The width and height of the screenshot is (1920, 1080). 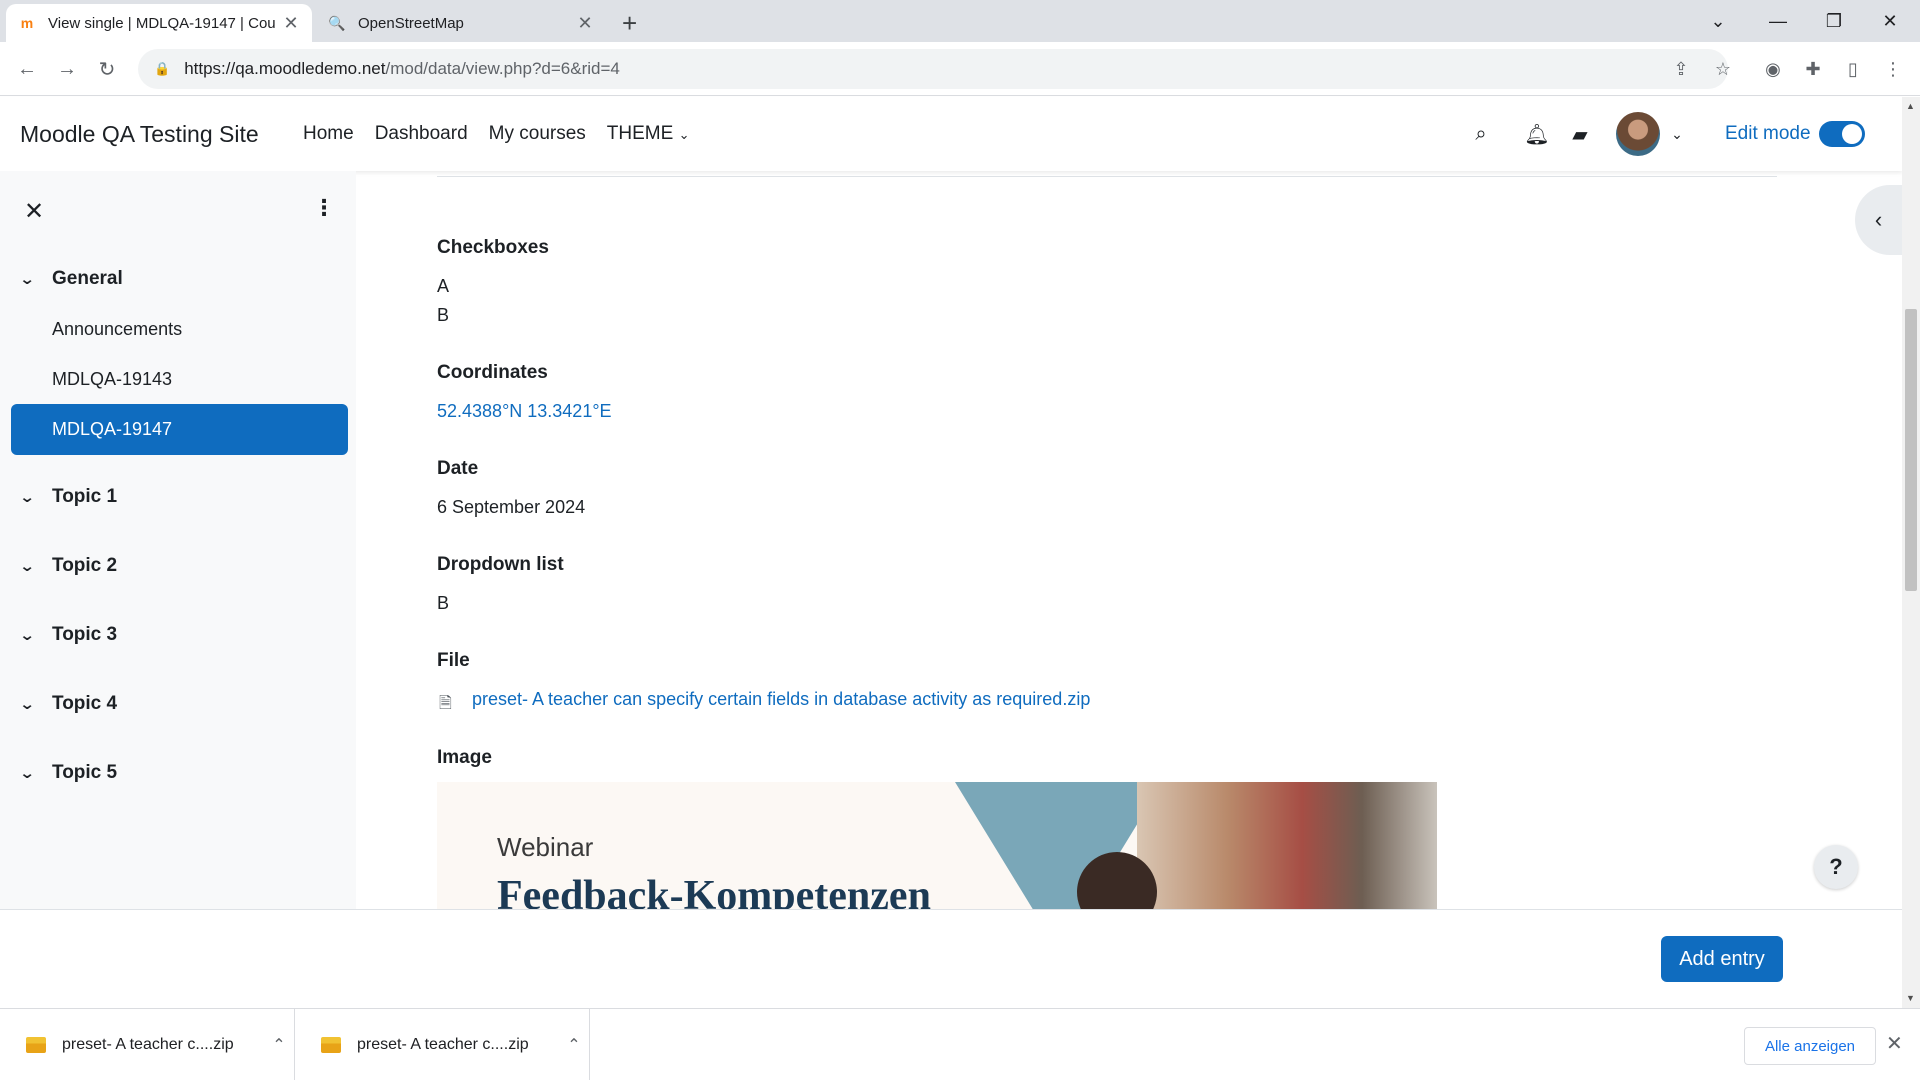 I want to click on nav-theme: THEME ⌄, so click(x=648, y=134).